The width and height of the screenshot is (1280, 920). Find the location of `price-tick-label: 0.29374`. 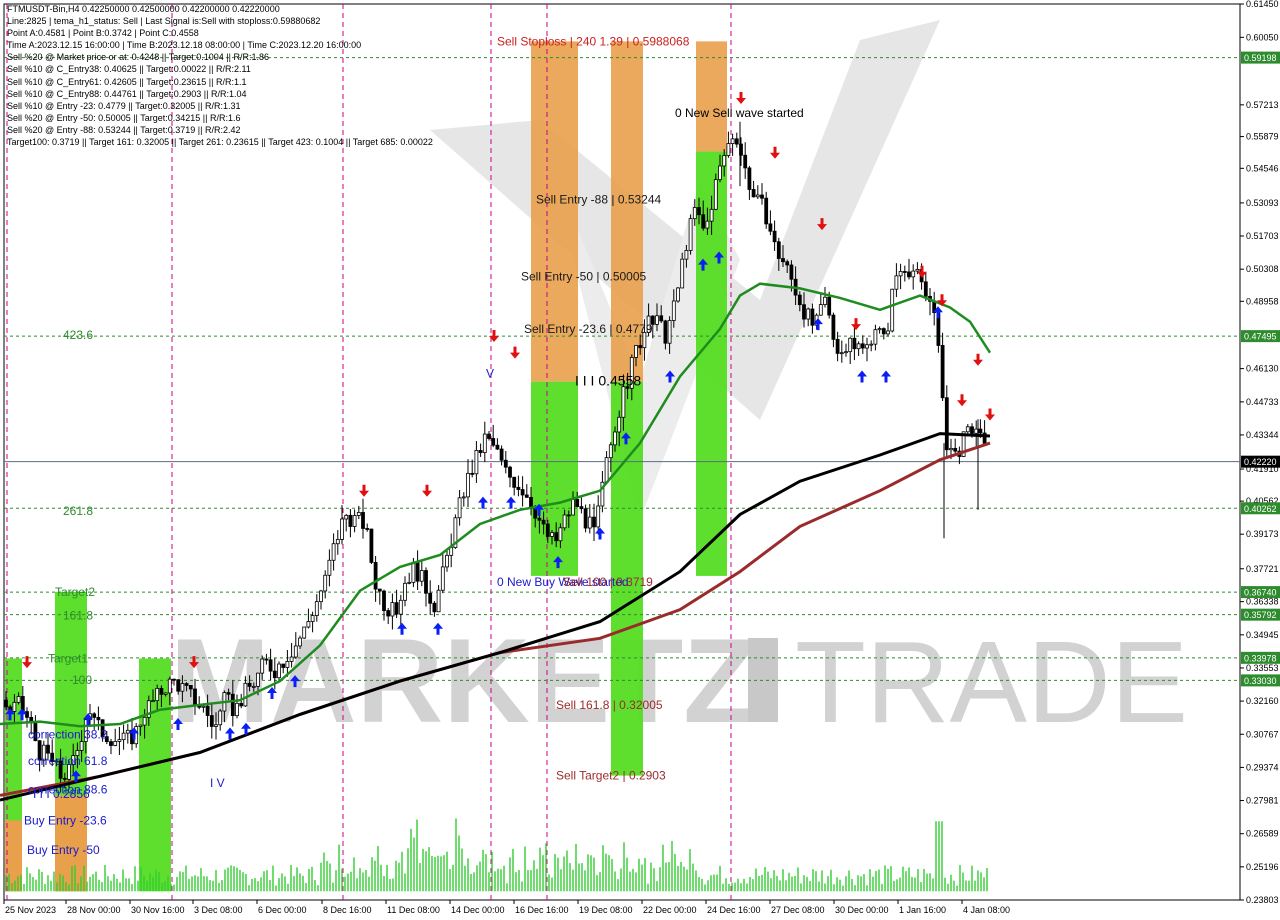

price-tick-label: 0.29374 is located at coordinates (1262, 767).